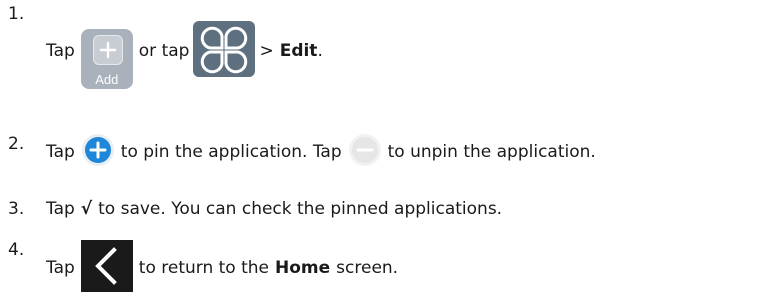 The height and width of the screenshot is (299, 759). I want to click on step-4-screen-text: screen., so click(367, 268).